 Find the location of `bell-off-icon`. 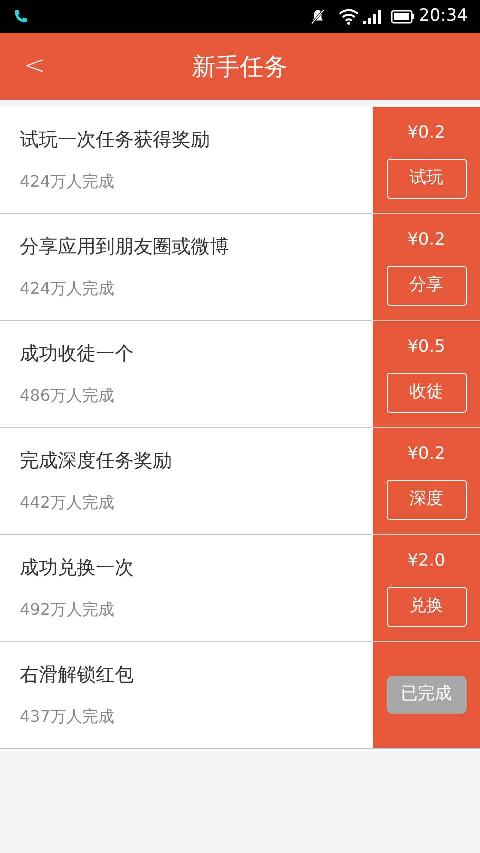

bell-off-icon is located at coordinates (318, 17).